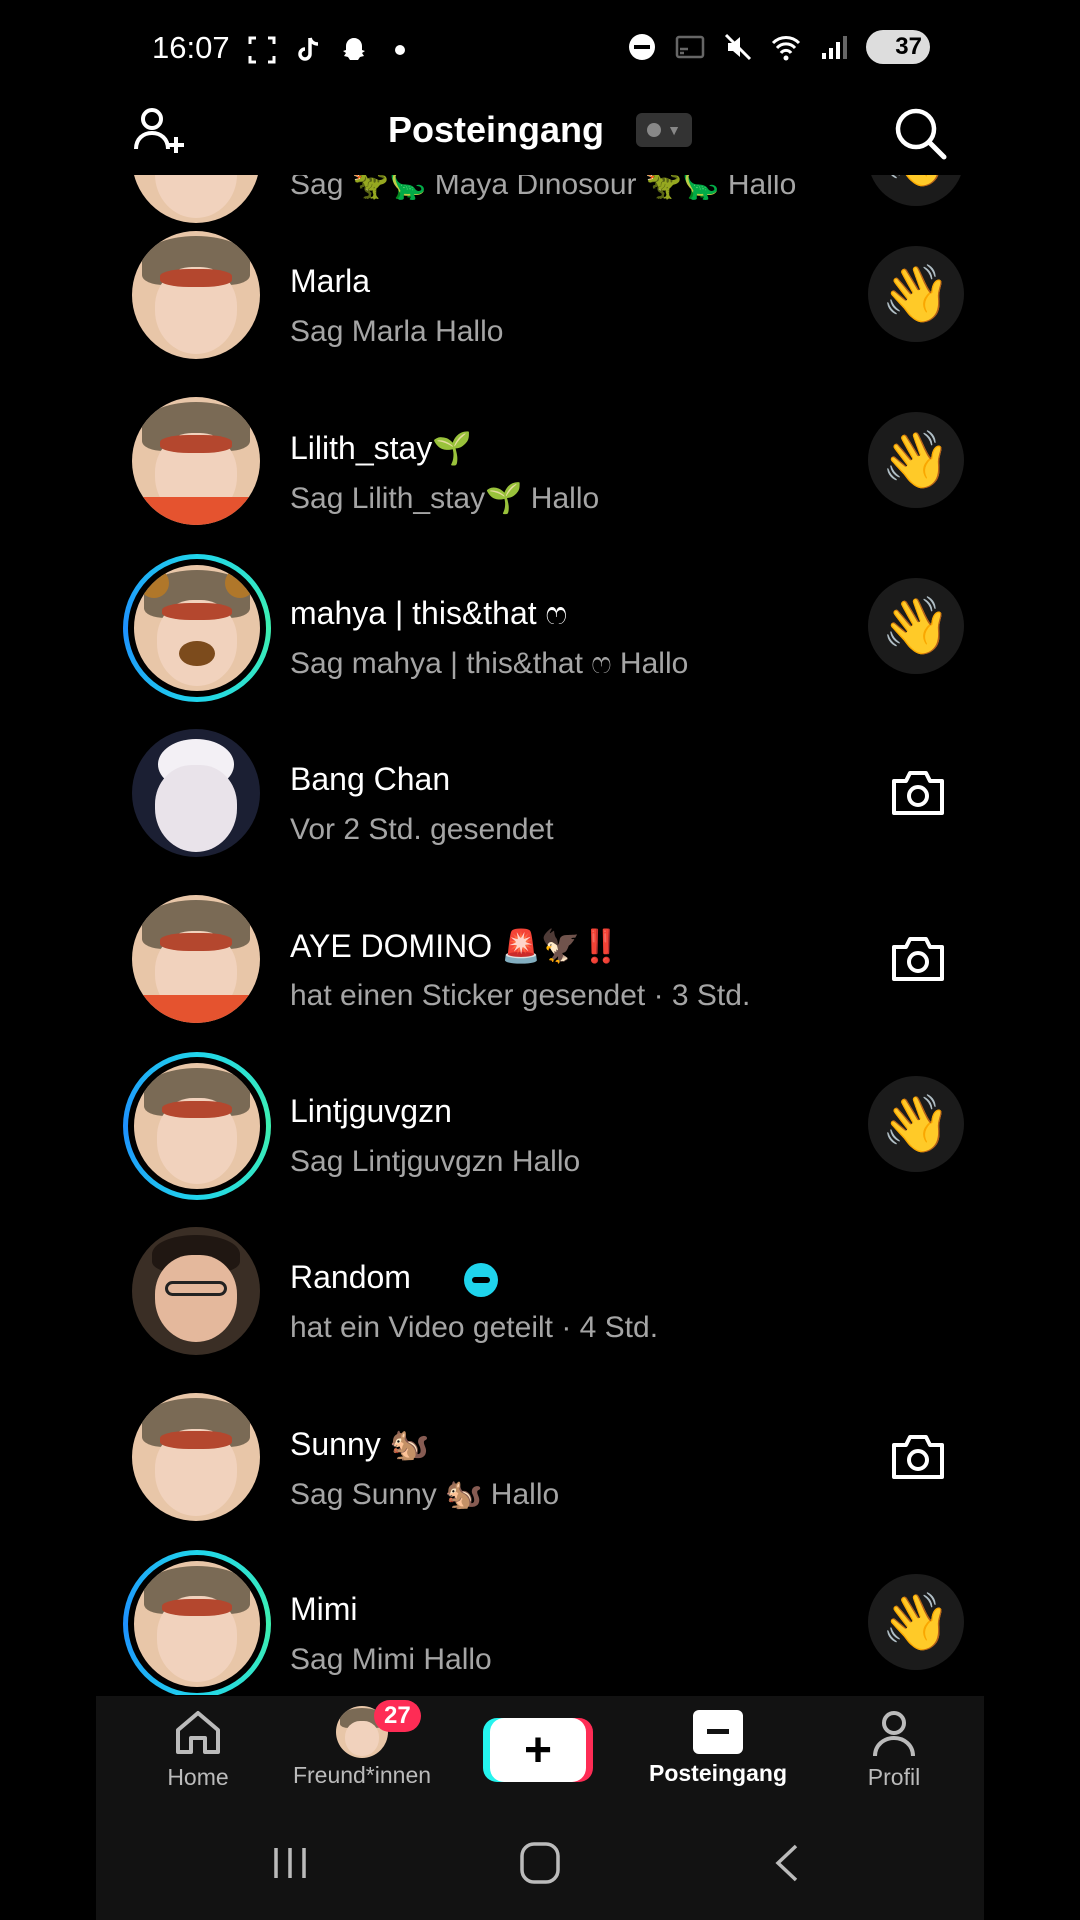  I want to click on cast-icon, so click(690, 47).